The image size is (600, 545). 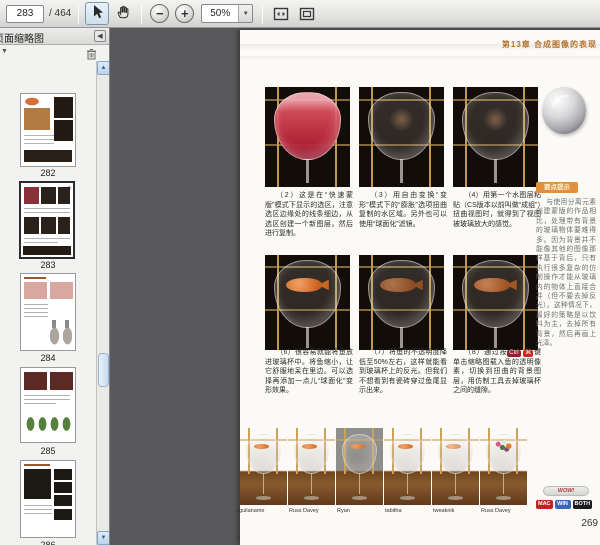 I want to click on win-badge: WIN, so click(x=562, y=504).